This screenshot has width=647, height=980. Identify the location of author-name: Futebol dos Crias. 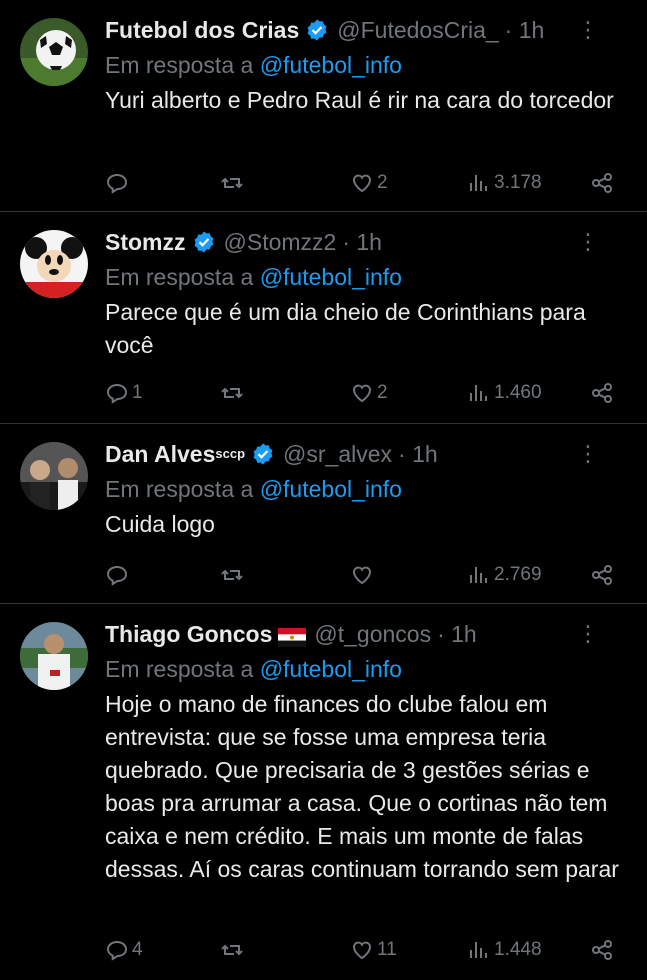
(202, 30).